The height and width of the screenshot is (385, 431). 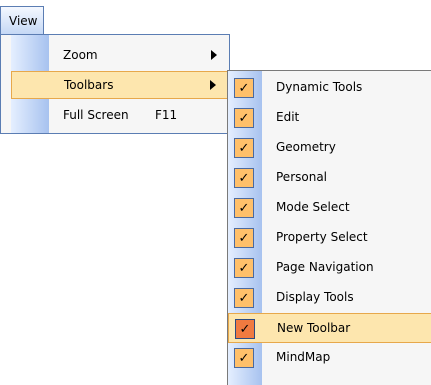 What do you see at coordinates (325, 267) in the screenshot?
I see `submenu-item-label: Page Navigation` at bounding box center [325, 267].